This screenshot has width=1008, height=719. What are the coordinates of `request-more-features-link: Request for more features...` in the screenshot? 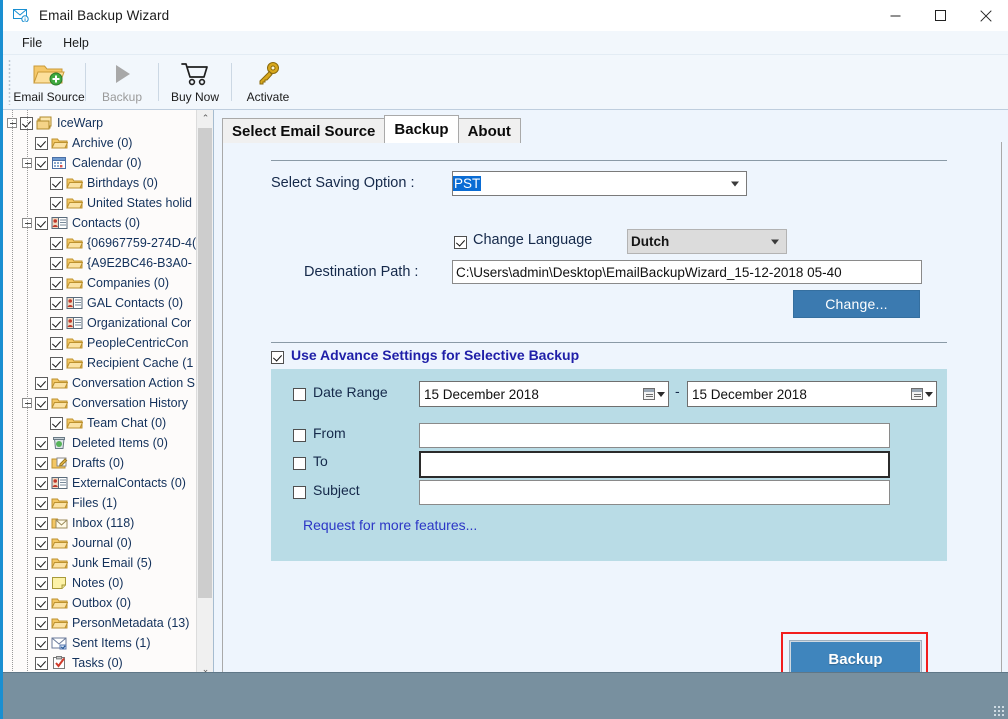 It's located at (390, 525).